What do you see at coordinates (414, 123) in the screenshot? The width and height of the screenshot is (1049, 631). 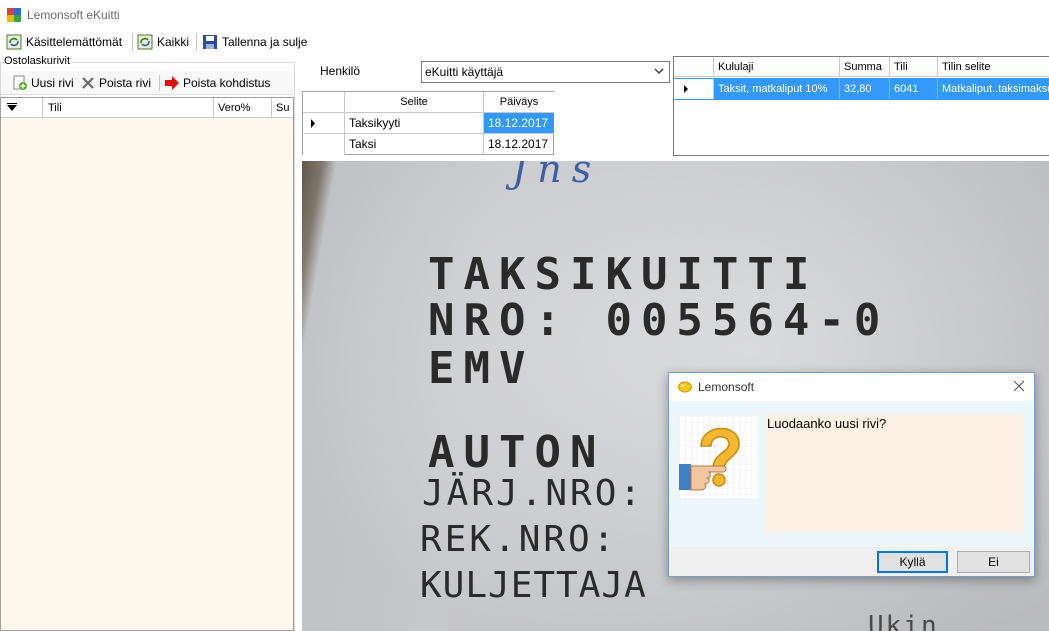 I see `receipt-description-cell: Taksikyyti` at bounding box center [414, 123].